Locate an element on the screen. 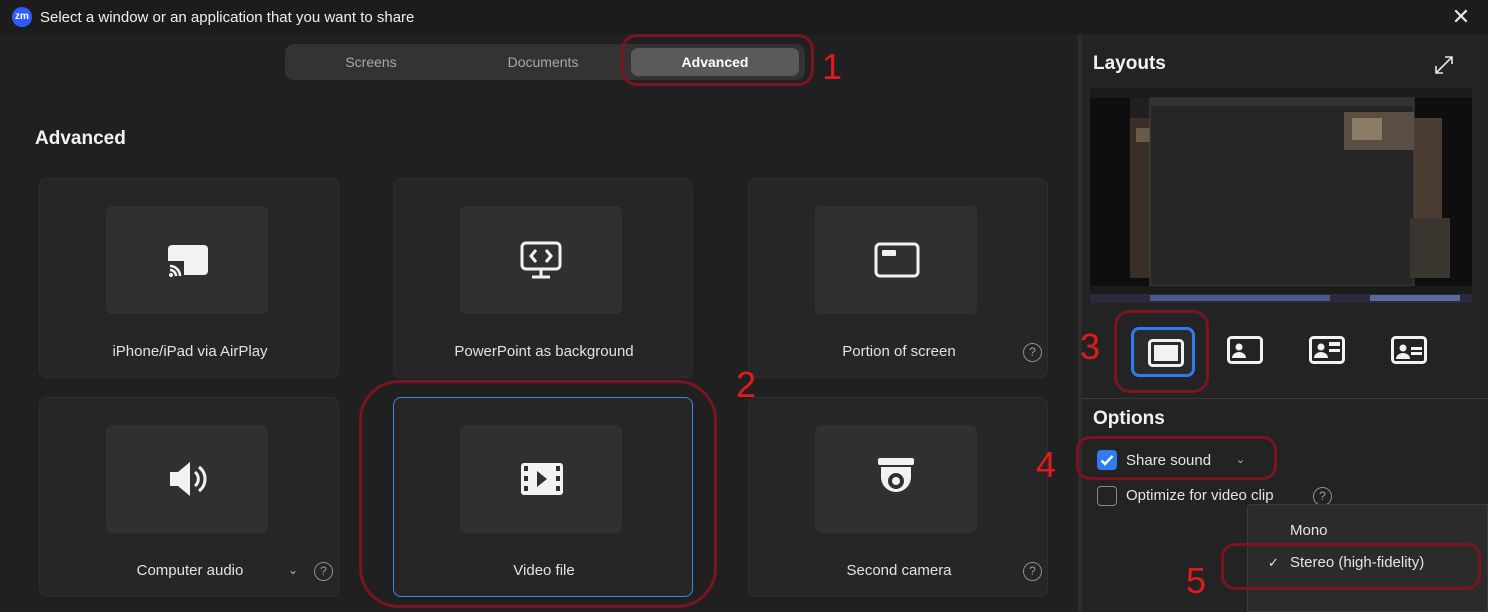  video-icon-box is located at coordinates (541, 479).